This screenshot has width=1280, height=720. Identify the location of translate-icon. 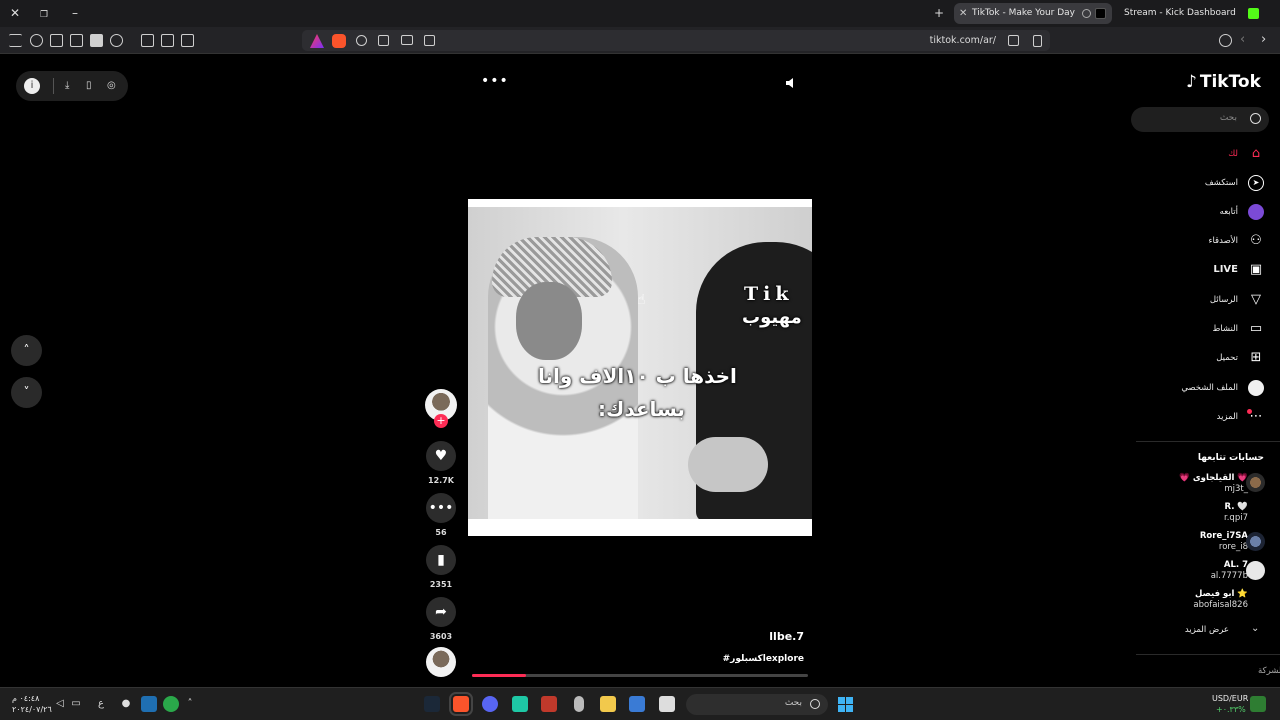
(383, 40).